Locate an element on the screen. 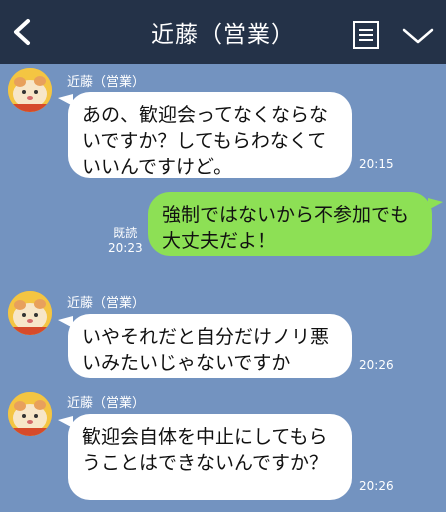 The width and height of the screenshot is (446, 512). bubble-tail is located at coordinates (435, 204).